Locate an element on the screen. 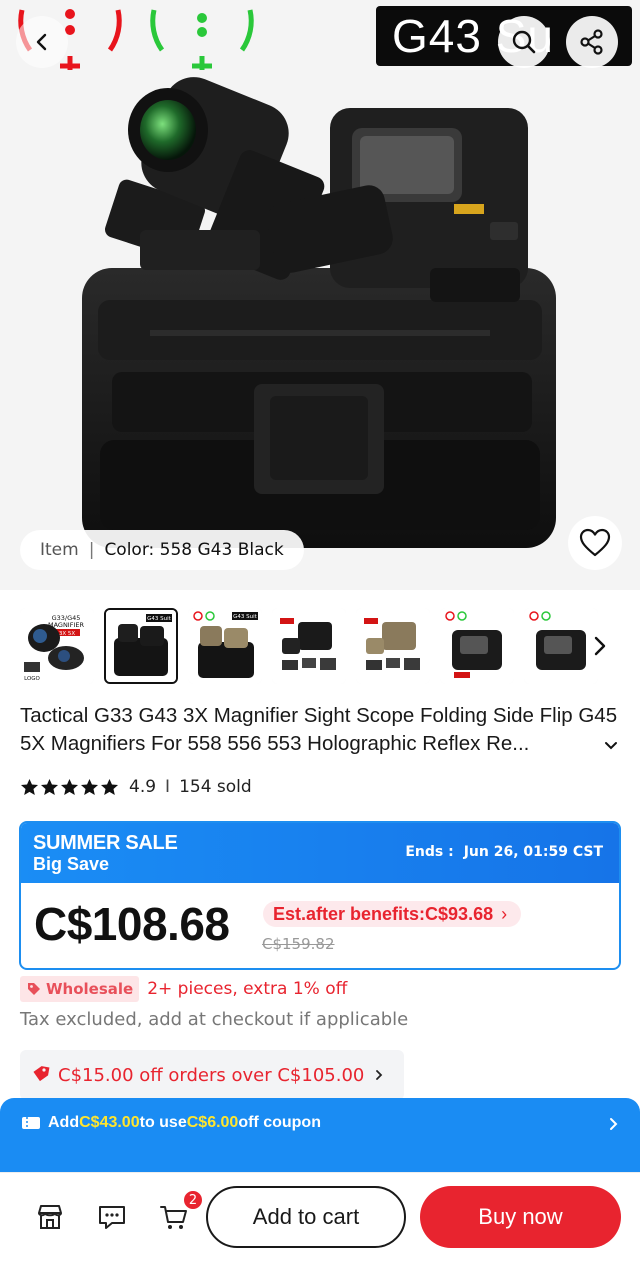 The height and width of the screenshot is (1263, 640). store-icon is located at coordinates (50, 1217).